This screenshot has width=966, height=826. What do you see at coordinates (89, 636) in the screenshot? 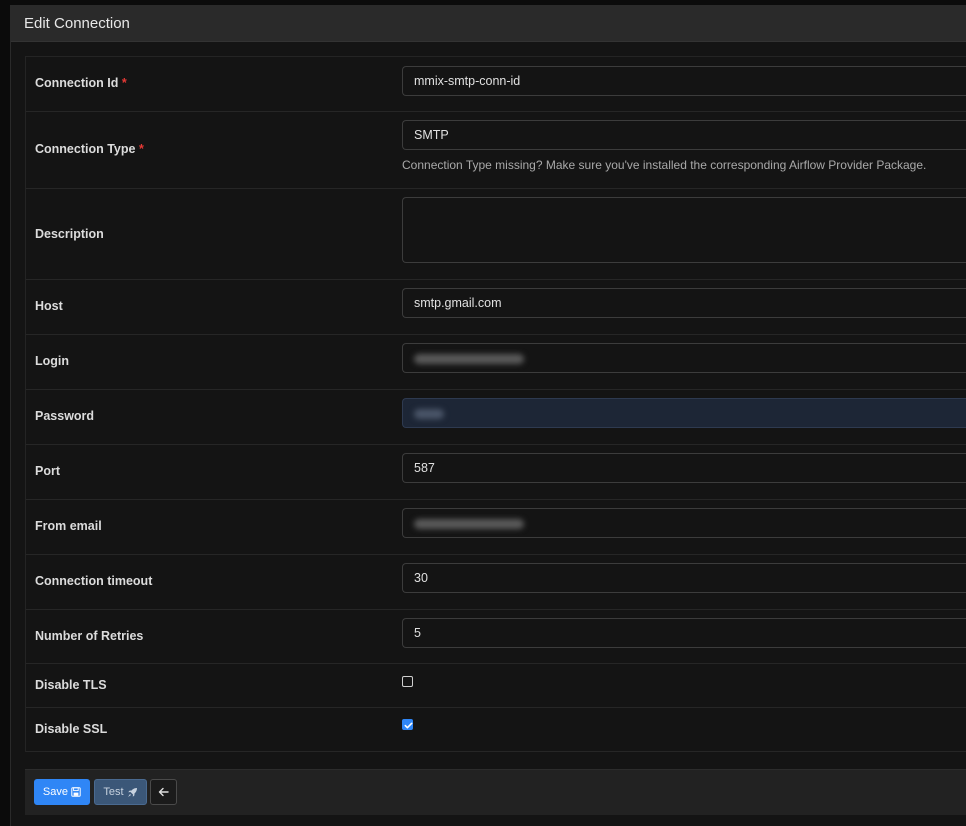
I see `number-of-retries-label: Number of Retries` at bounding box center [89, 636].